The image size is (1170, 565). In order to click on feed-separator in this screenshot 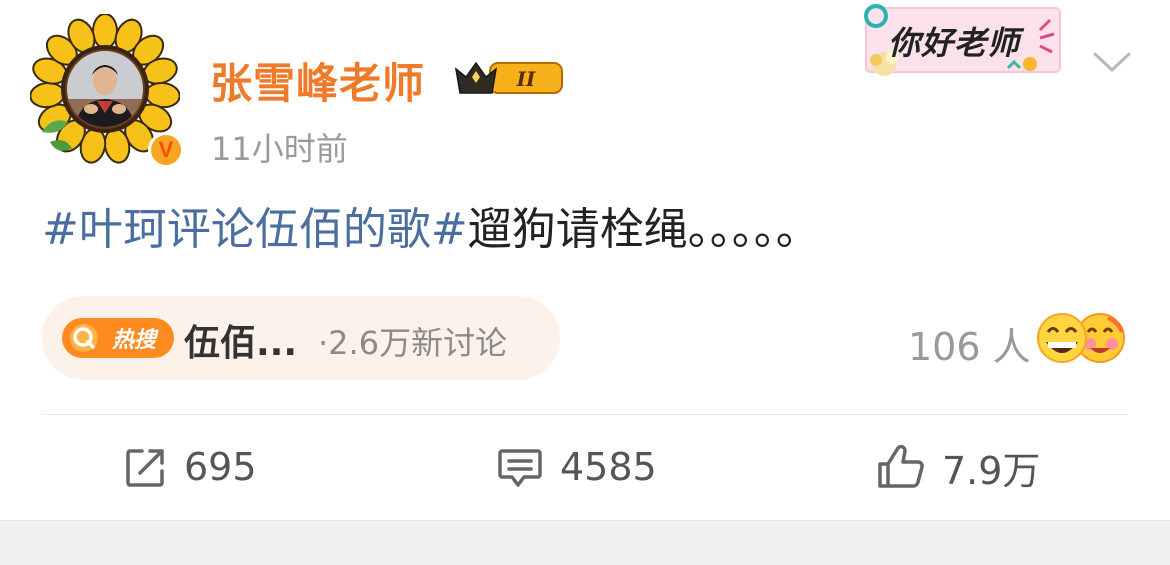, I will do `click(585, 542)`.